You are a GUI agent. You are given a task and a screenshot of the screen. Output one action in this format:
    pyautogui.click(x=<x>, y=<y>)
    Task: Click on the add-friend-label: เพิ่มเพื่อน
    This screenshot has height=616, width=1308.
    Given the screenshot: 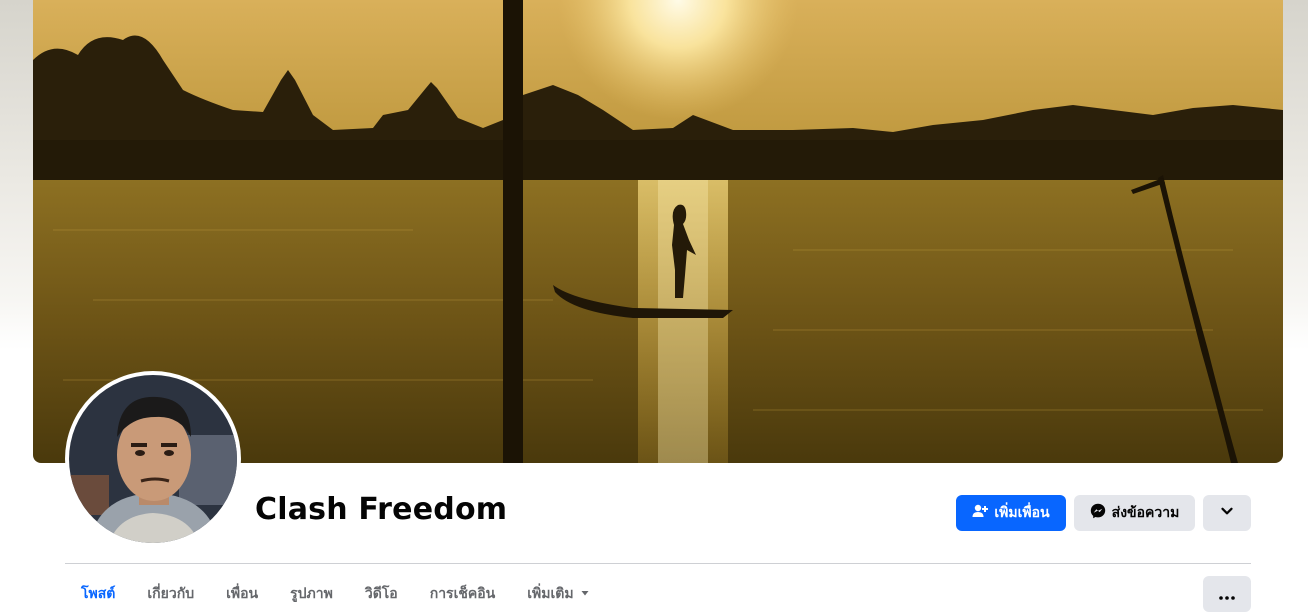 What is the action you would take?
    pyautogui.click(x=1022, y=513)
    